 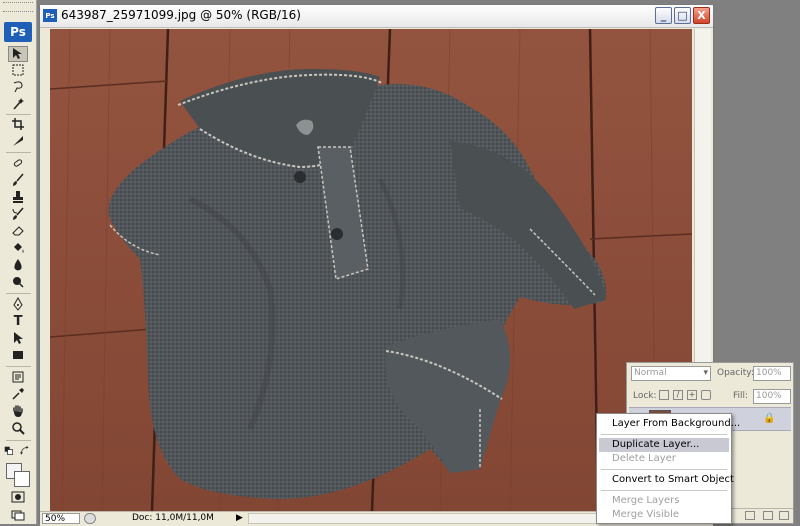 What do you see at coordinates (18, 104) in the screenshot?
I see `magic-wand-tool-icon` at bounding box center [18, 104].